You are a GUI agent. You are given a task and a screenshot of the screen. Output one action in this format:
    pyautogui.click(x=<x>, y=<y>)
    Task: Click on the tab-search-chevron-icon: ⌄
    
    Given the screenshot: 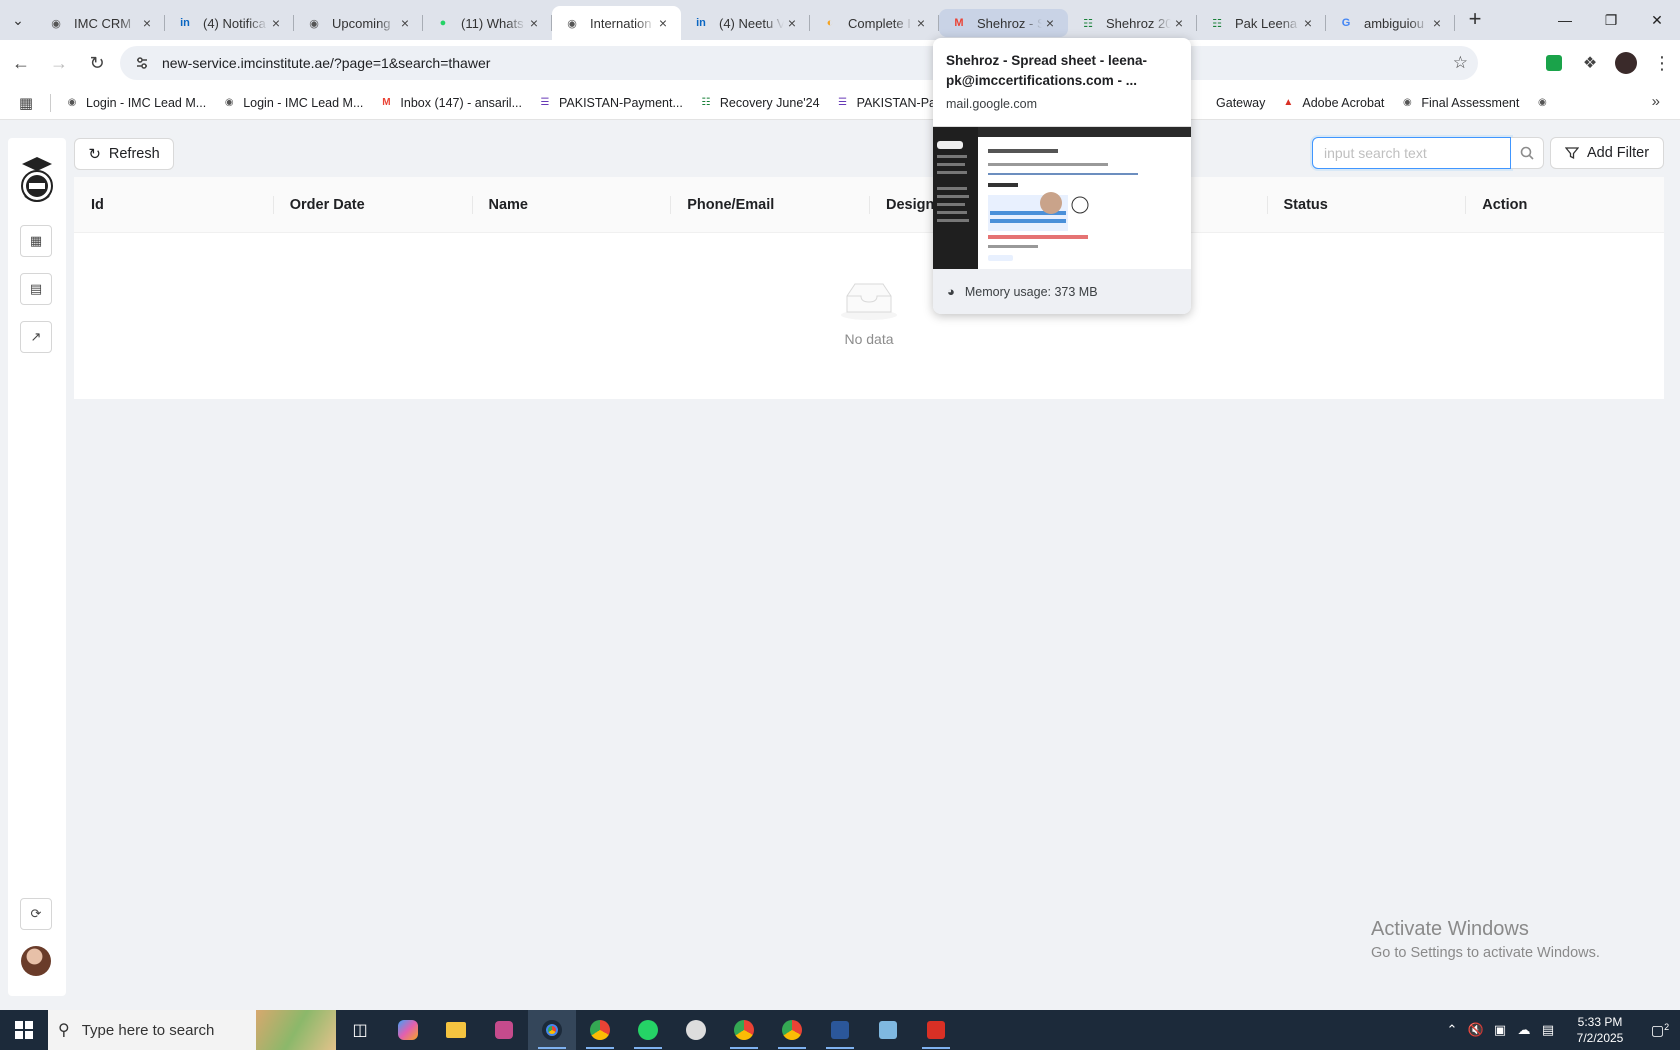 What is the action you would take?
    pyautogui.click(x=18, y=20)
    